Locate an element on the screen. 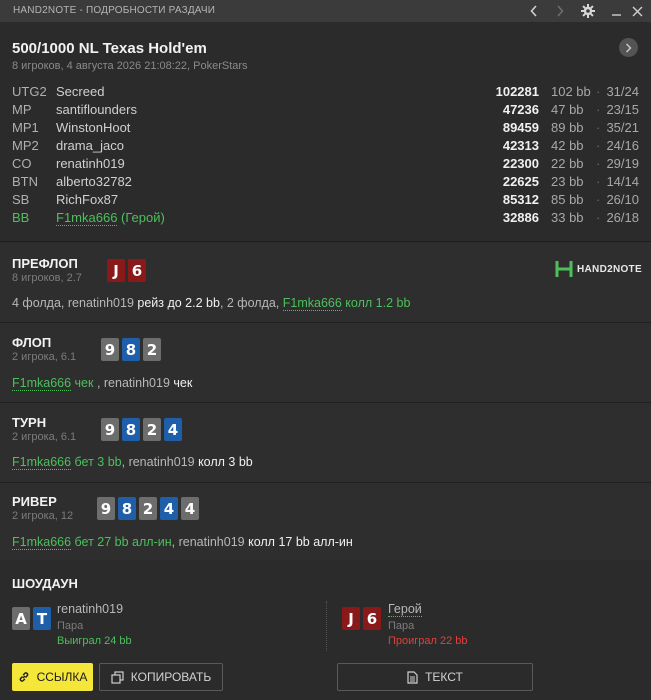 The image size is (651, 700). text-button-label: ТЕКСТ is located at coordinates (444, 677).